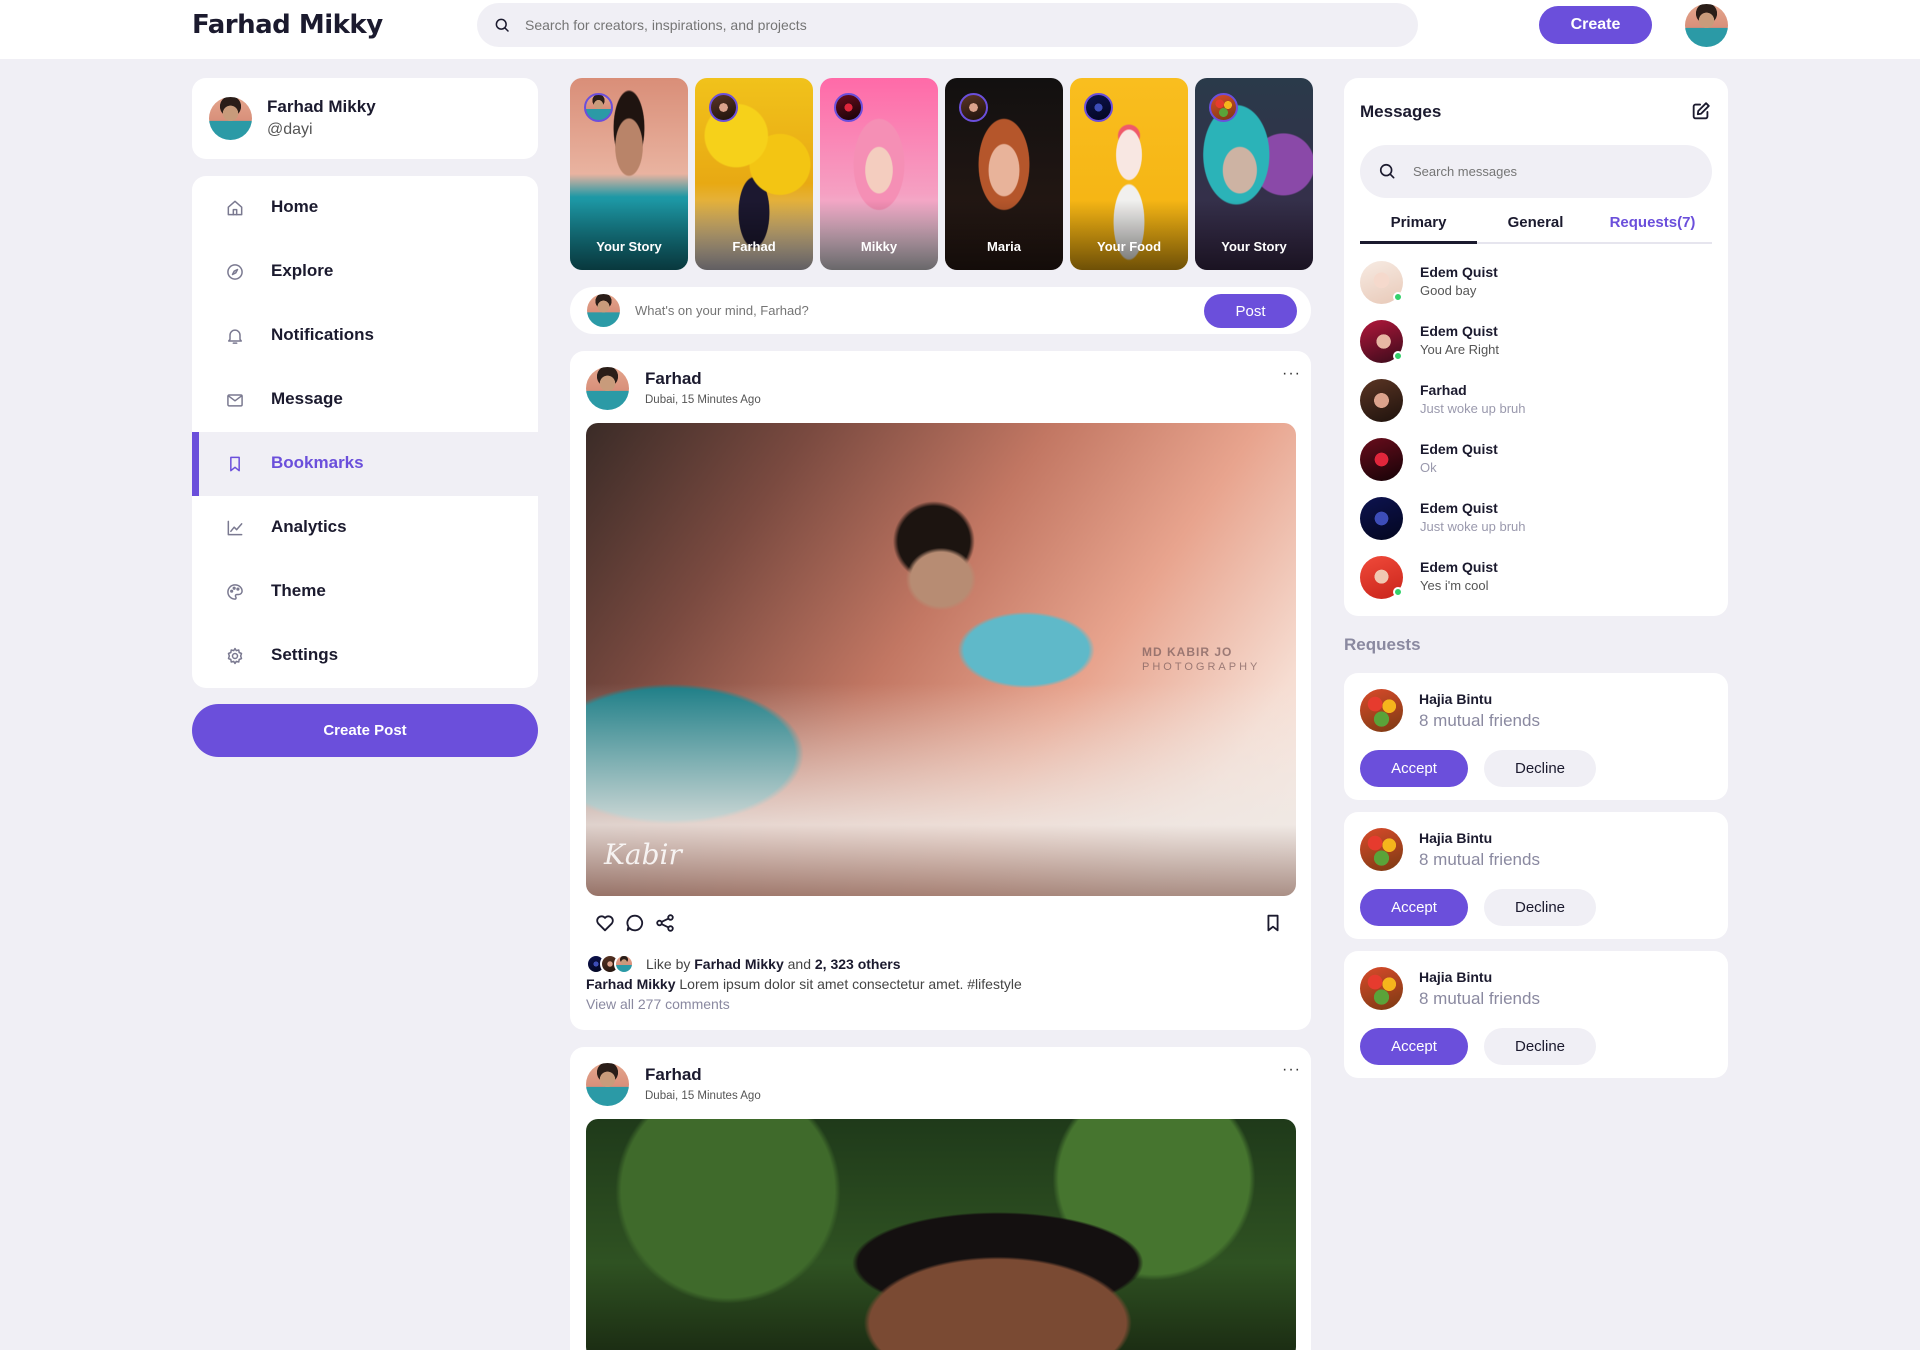 The height and width of the screenshot is (1350, 1920). Describe the element at coordinates (1652, 229) in the screenshot. I see `tab-requests: Requests(7)` at that location.